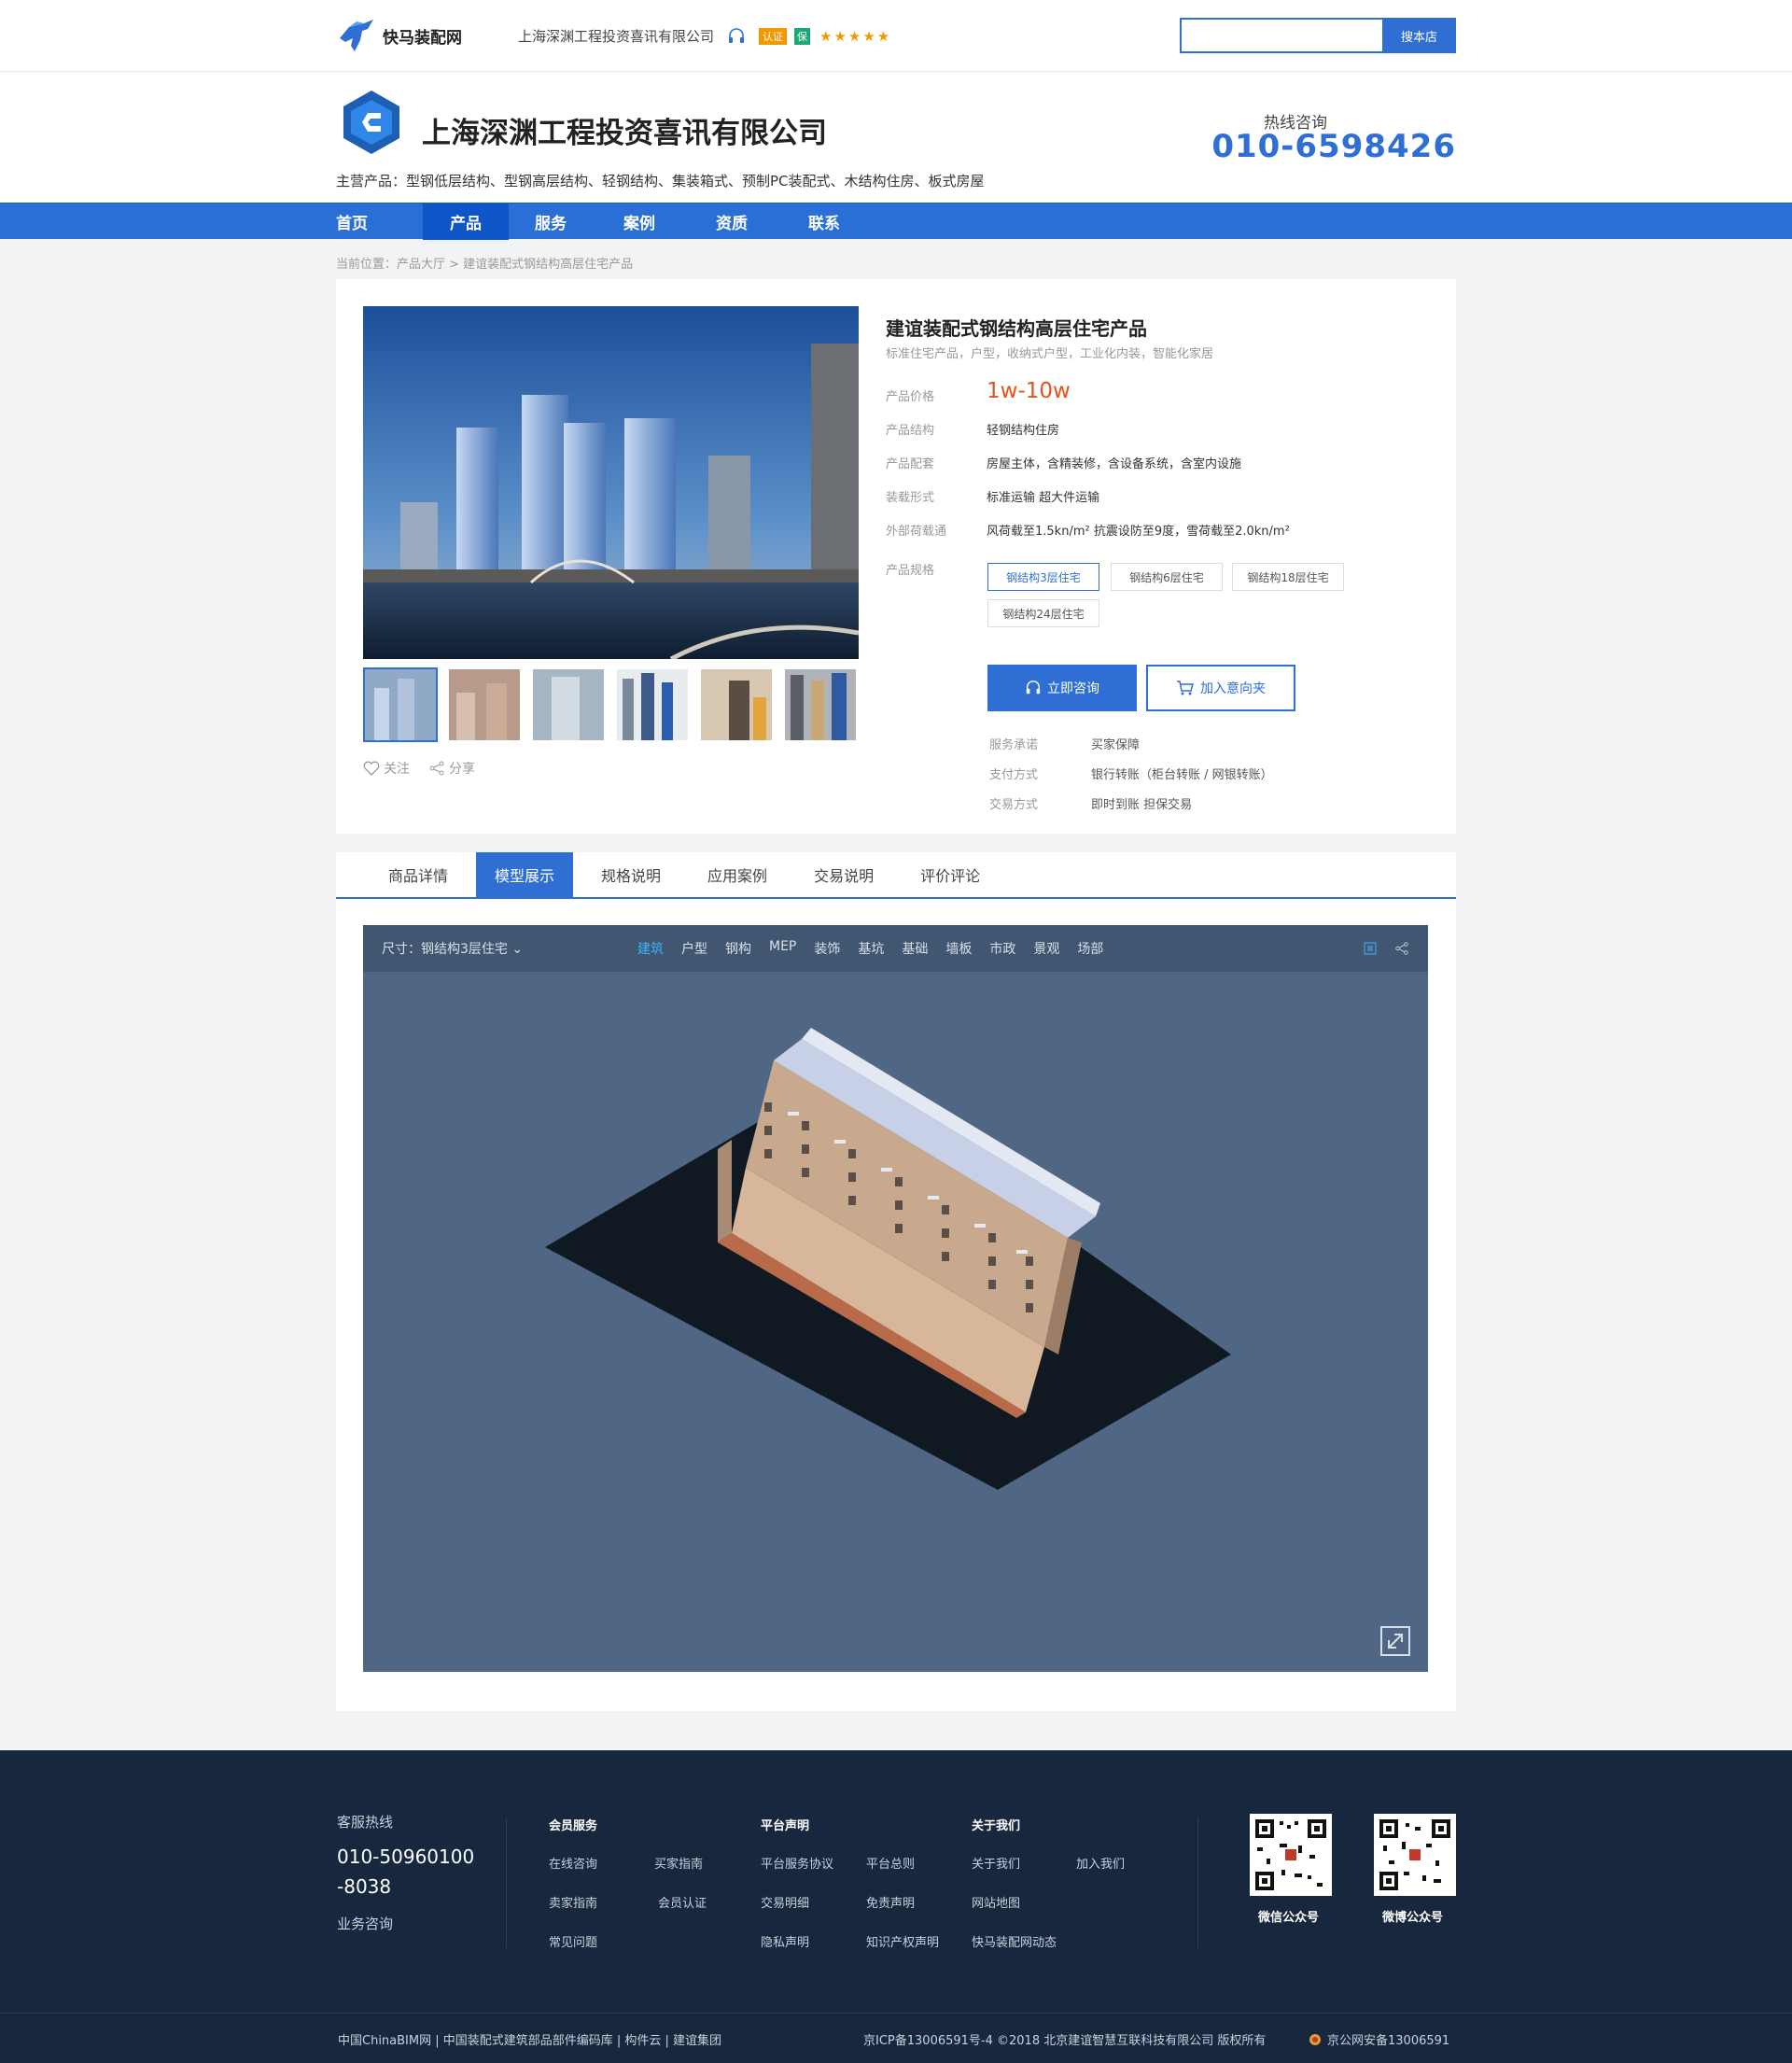 The width and height of the screenshot is (1792, 2063). I want to click on layer-tab: 场部, so click(1090, 949).